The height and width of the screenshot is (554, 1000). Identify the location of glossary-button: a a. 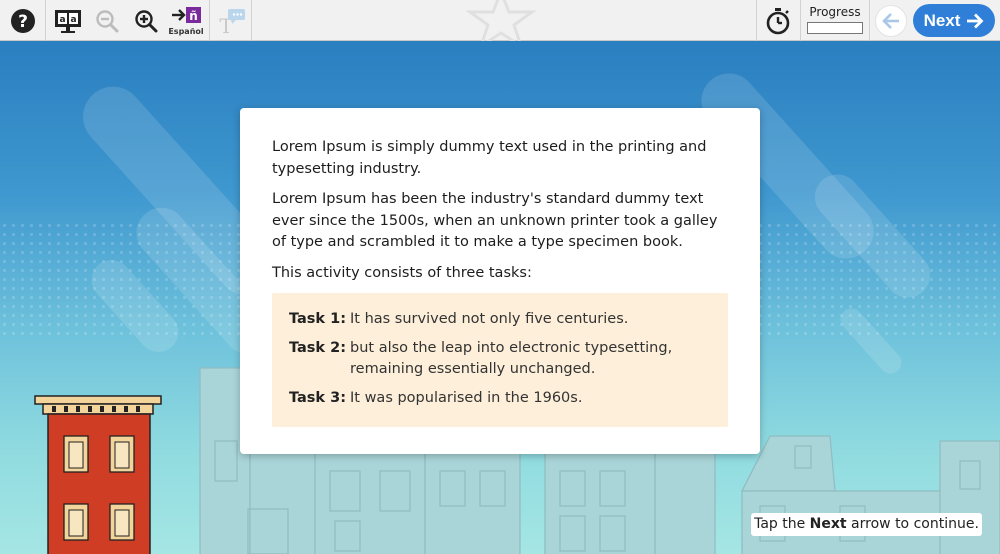
(68, 20).